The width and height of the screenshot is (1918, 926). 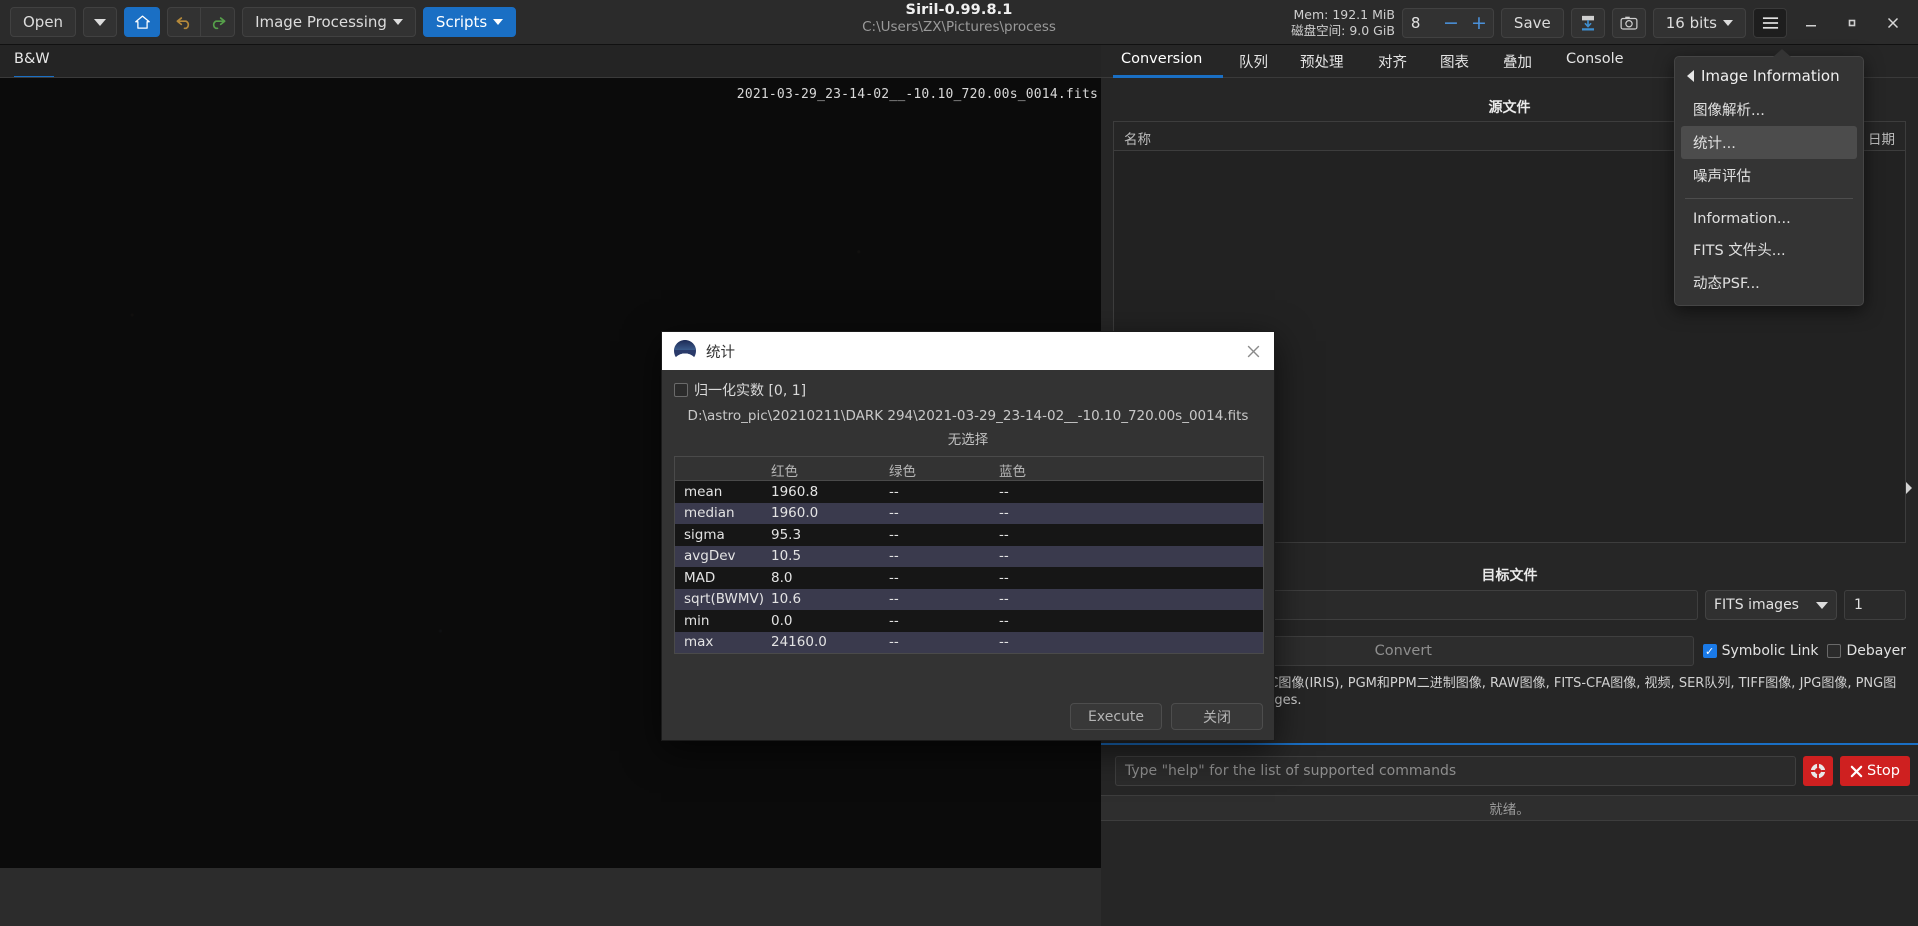 I want to click on tab-chart: 图表, so click(x=1454, y=61).